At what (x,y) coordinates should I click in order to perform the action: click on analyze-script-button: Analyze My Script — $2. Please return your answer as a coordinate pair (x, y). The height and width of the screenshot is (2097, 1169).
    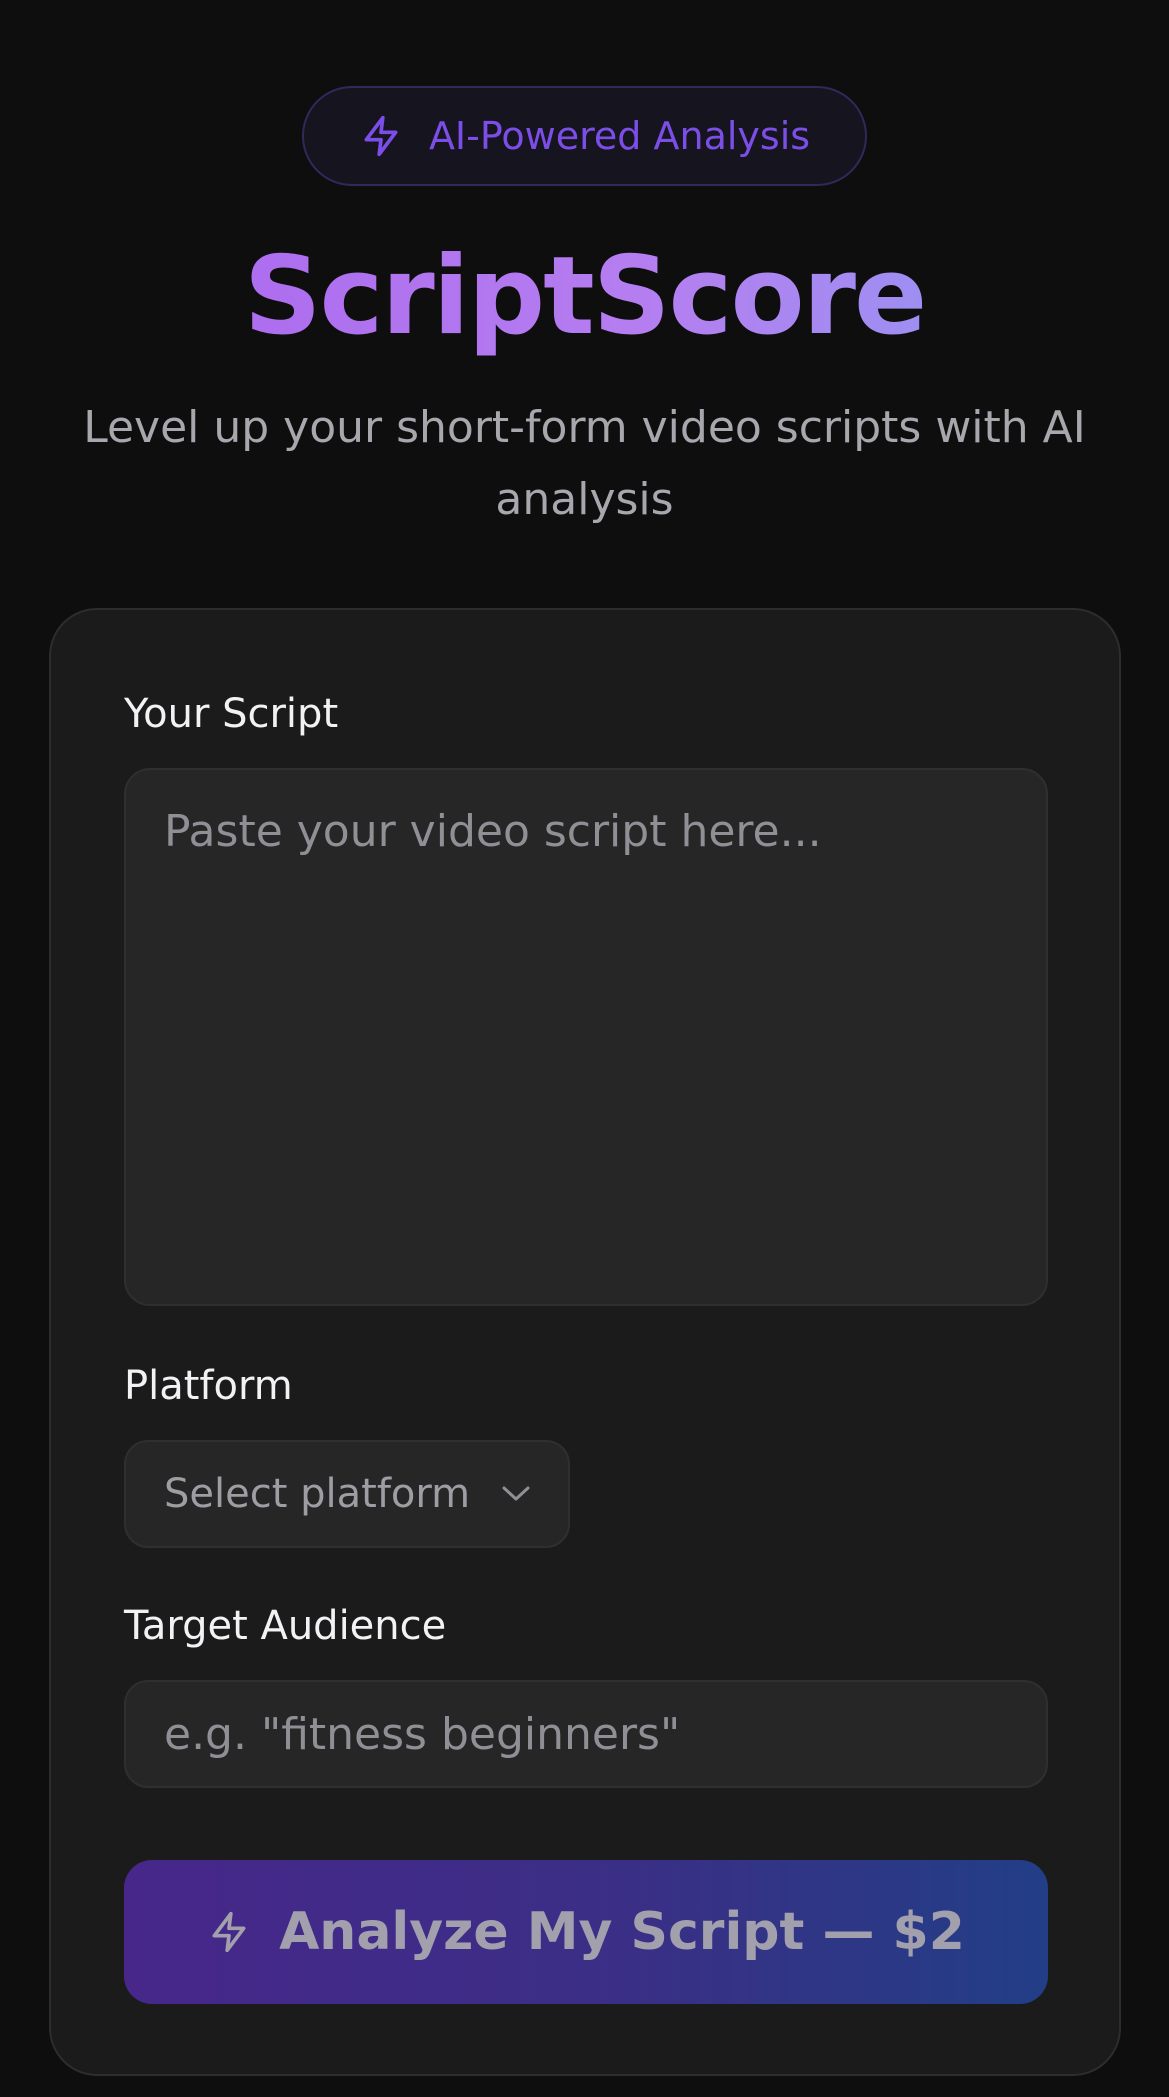
    Looking at the image, I should click on (586, 1932).